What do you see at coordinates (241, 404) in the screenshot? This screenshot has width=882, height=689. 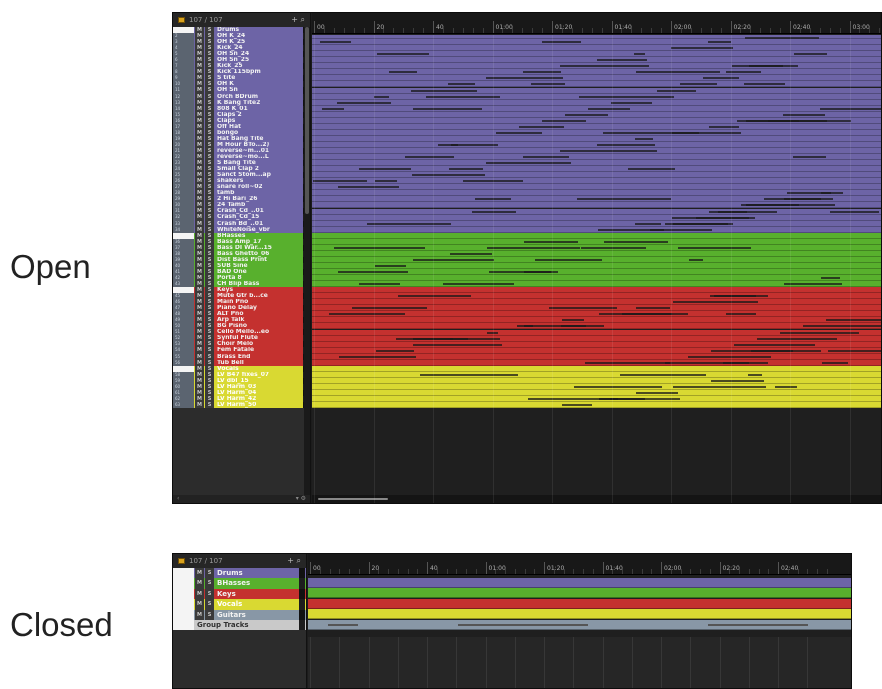 I see `track-row: 63 M S LV Harm_50` at bounding box center [241, 404].